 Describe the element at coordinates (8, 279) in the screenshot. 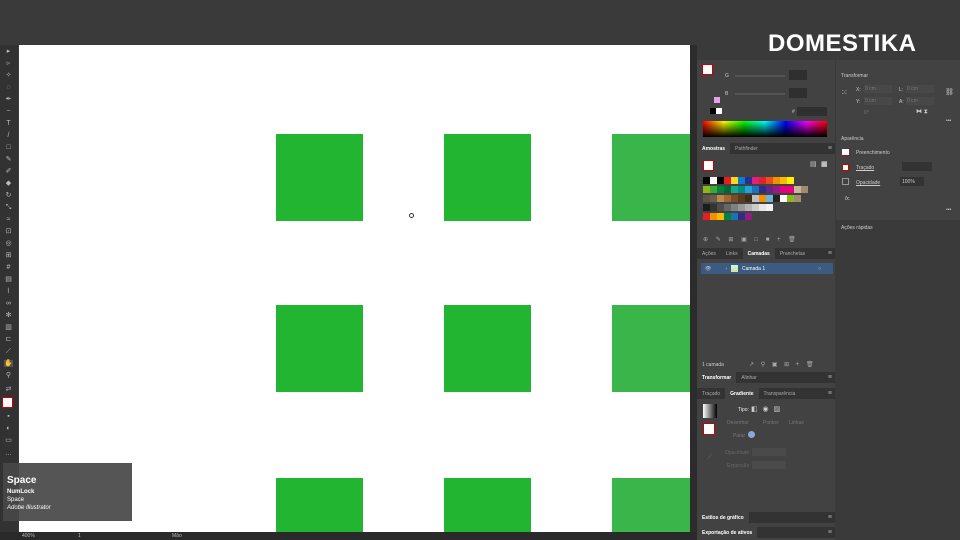

I see `gradient-tool-icon: ▤` at that location.